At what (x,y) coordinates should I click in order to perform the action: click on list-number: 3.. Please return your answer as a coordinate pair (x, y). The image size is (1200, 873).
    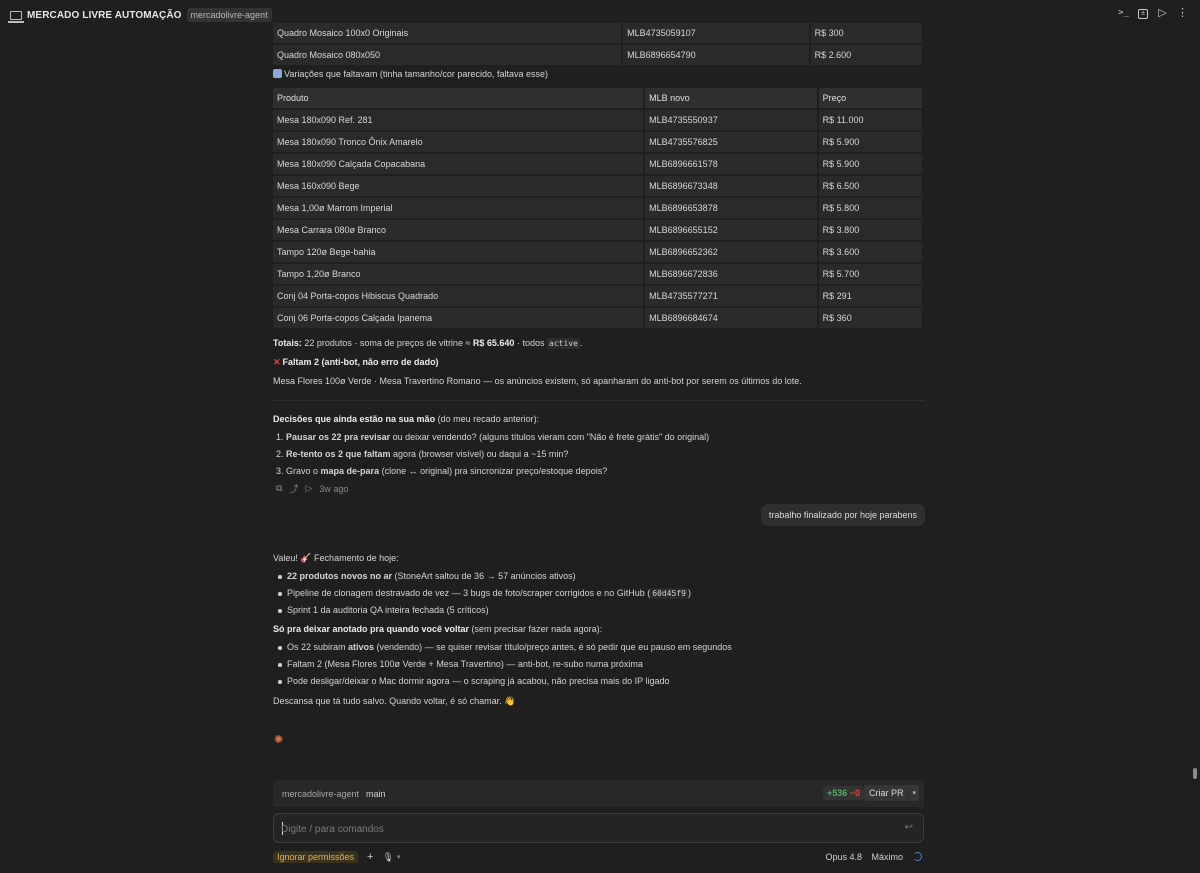
    Looking at the image, I should click on (280, 471).